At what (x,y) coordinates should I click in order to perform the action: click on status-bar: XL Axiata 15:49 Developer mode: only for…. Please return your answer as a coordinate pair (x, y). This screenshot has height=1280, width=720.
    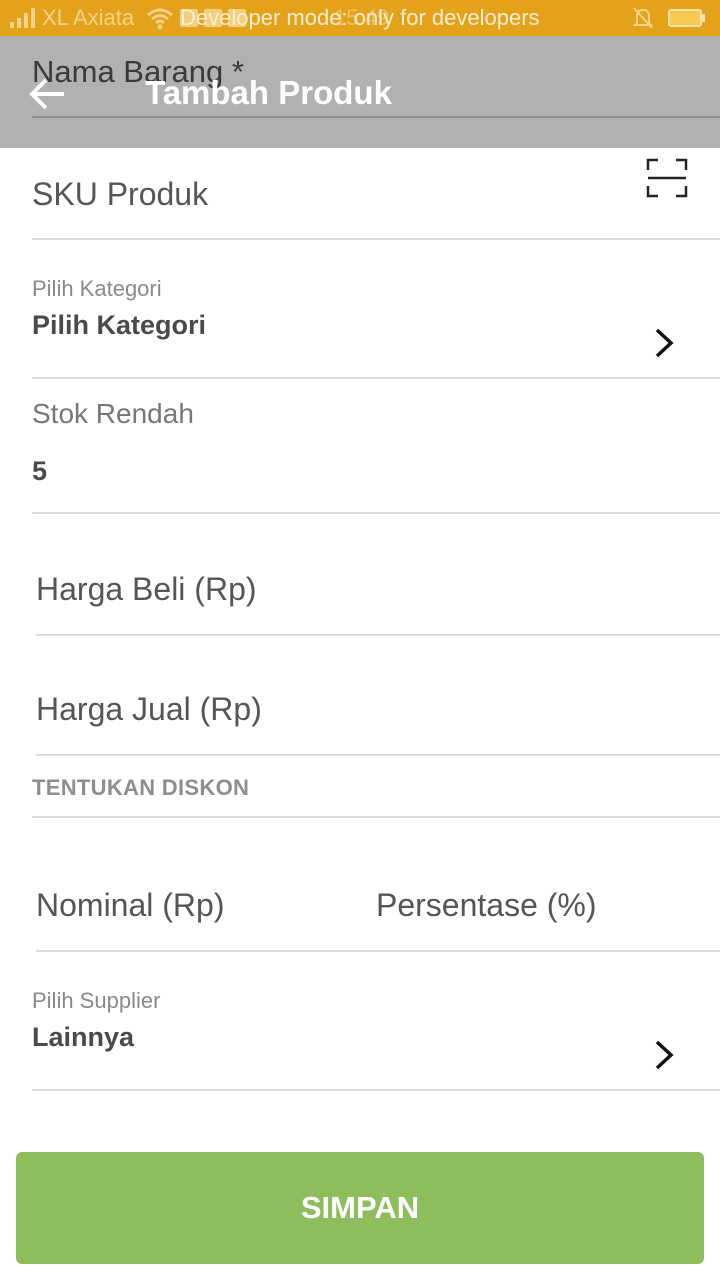
    Looking at the image, I should click on (360, 18).